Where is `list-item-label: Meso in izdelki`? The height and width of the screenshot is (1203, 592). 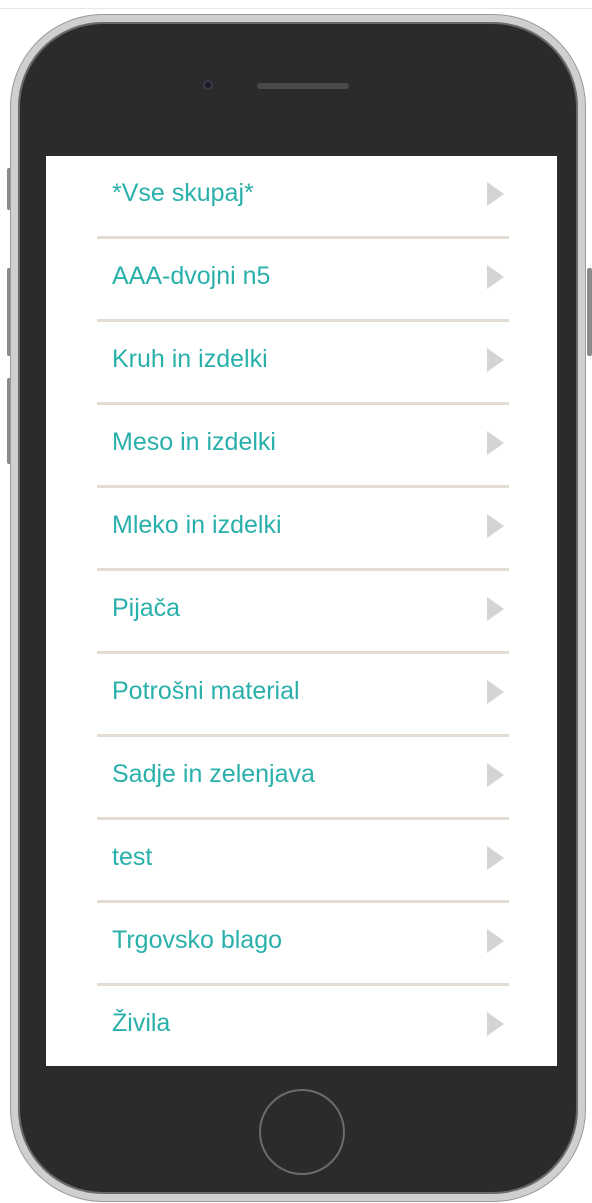
list-item-label: Meso in izdelki is located at coordinates (194, 442).